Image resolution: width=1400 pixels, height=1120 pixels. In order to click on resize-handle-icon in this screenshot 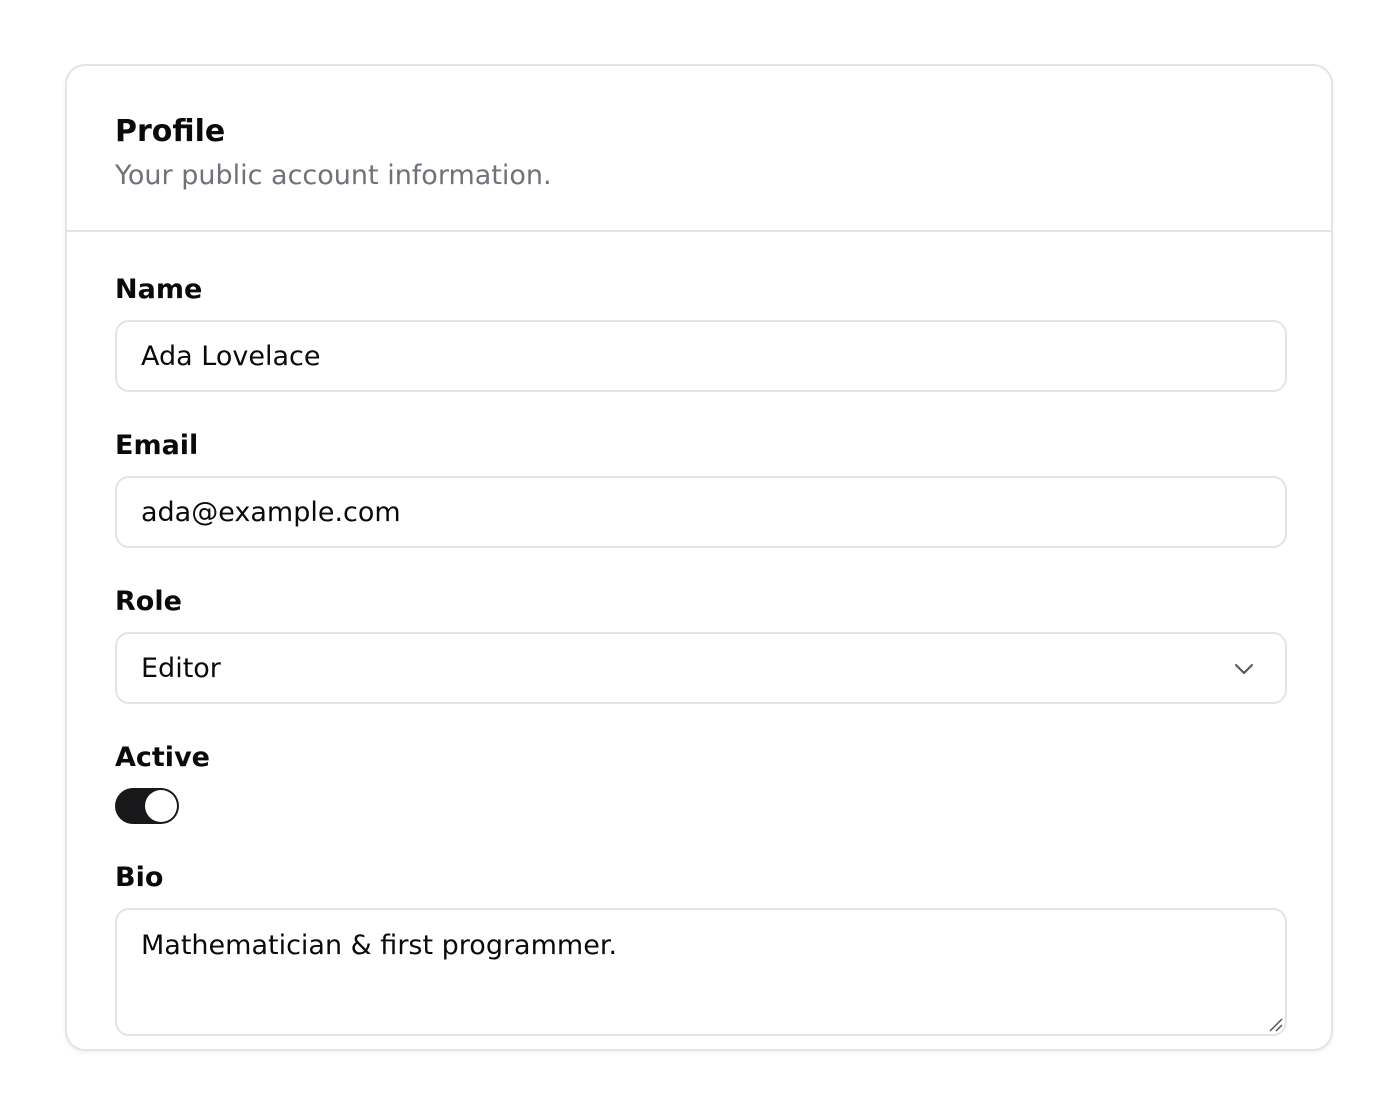, I will do `click(1275, 1024)`.